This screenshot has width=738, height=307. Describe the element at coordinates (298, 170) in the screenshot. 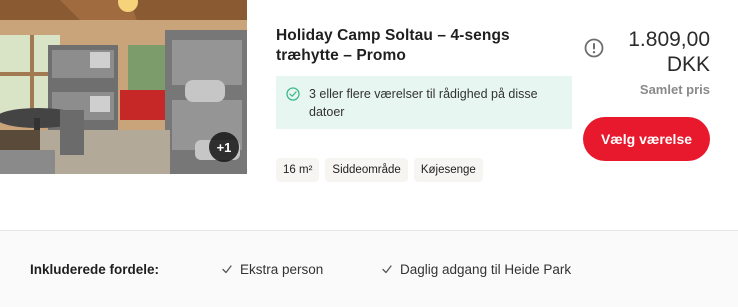

I see `feature-tag-size: 16 m²` at that location.